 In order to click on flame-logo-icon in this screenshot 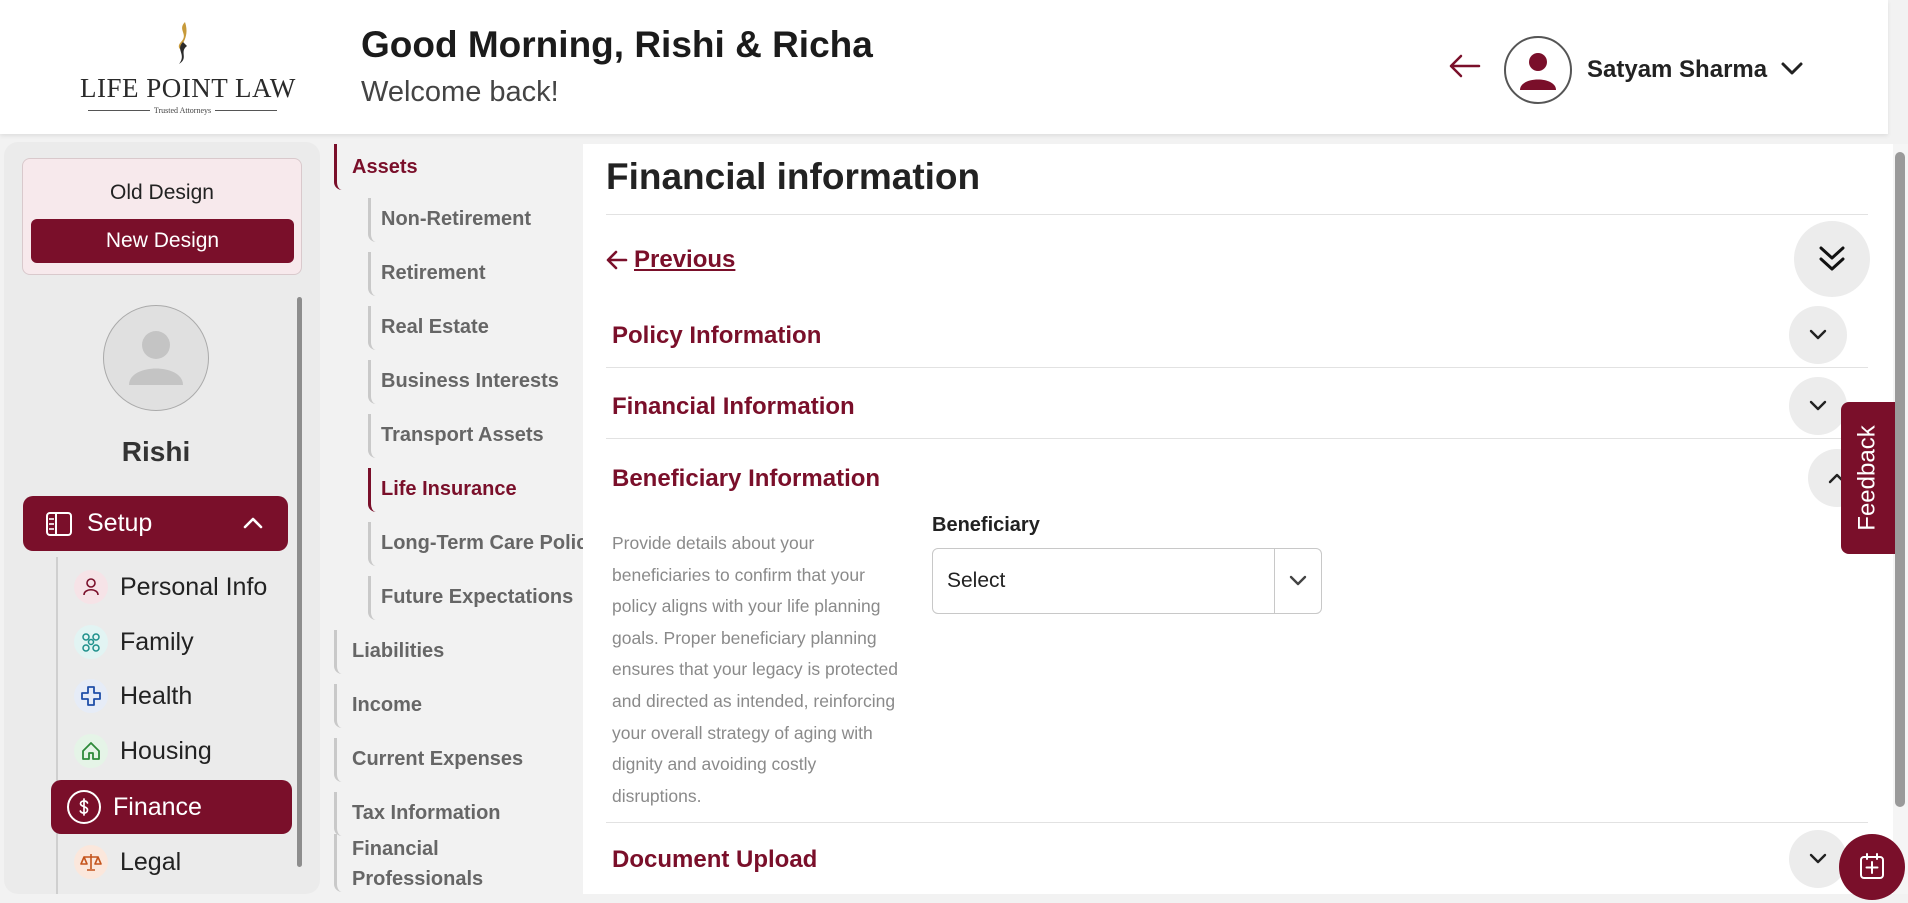, I will do `click(182, 43)`.